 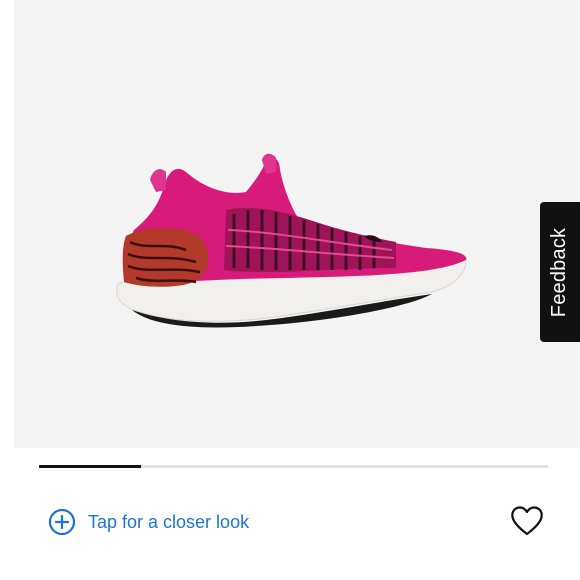 I want to click on heart-outline-icon, so click(x=527, y=521).